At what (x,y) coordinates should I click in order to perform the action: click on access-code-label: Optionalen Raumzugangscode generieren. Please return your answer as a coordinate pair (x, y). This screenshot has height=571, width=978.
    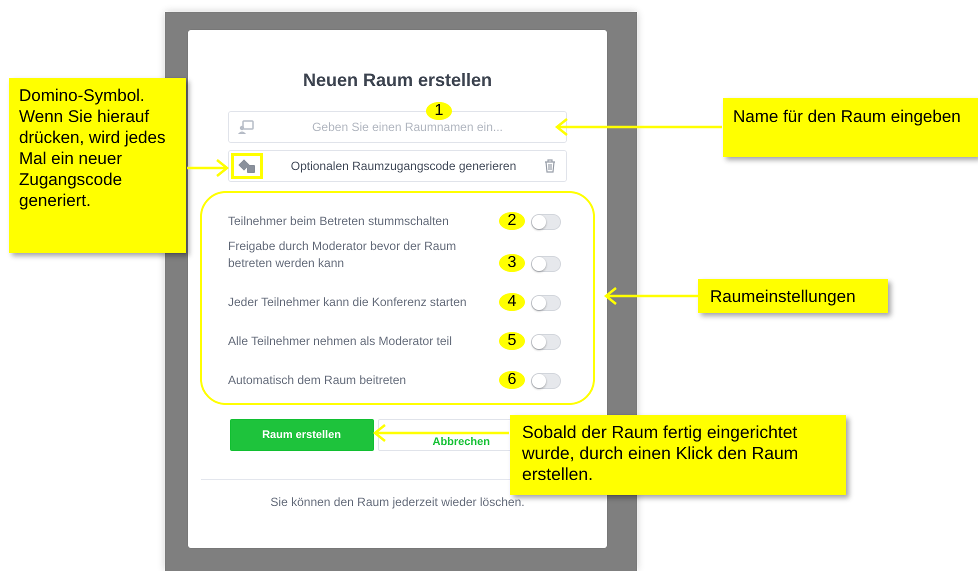
    Looking at the image, I should click on (404, 166).